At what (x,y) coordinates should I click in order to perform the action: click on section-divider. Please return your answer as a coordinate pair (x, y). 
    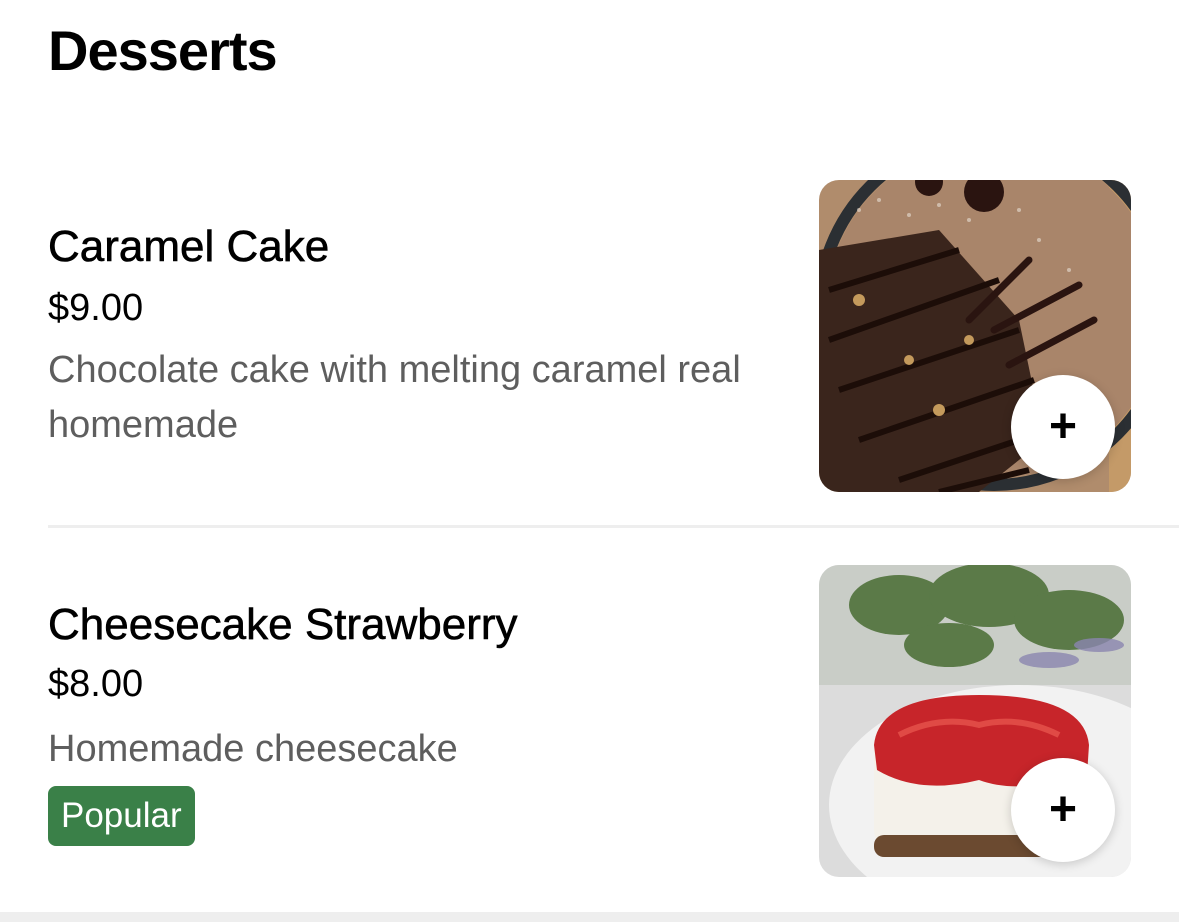
    Looking at the image, I should click on (589, 917).